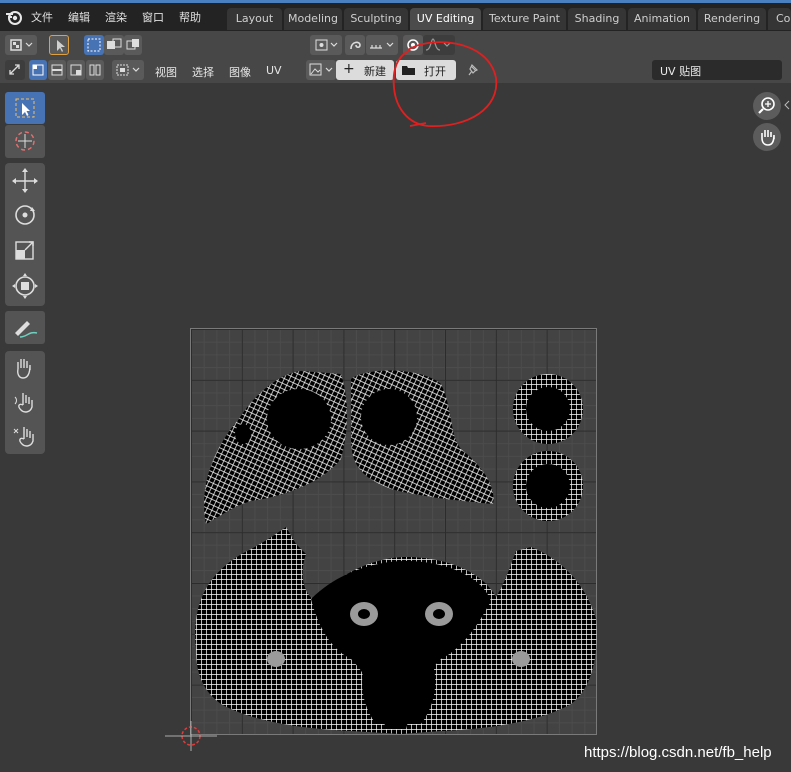 This screenshot has width=791, height=772. Describe the element at coordinates (116, 17) in the screenshot. I see `menu-render: 渲染` at that location.